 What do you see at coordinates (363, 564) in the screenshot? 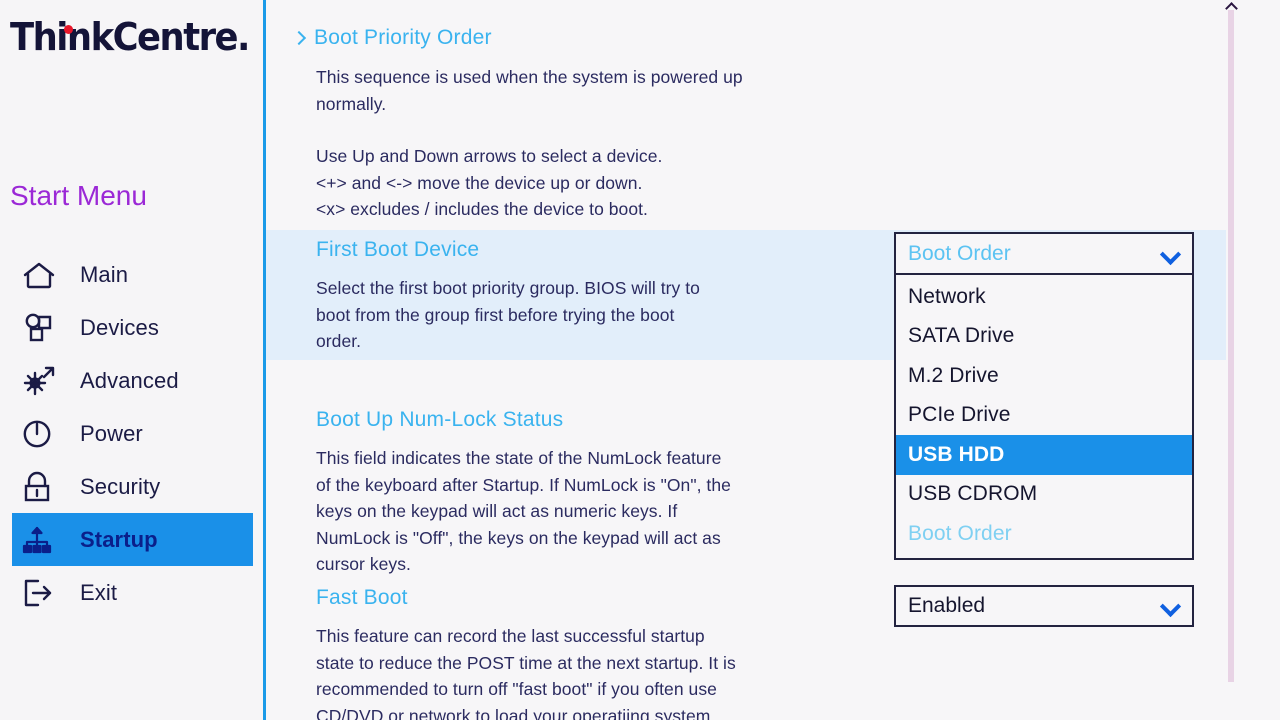
I see `desc-line: cursor keys.` at bounding box center [363, 564].